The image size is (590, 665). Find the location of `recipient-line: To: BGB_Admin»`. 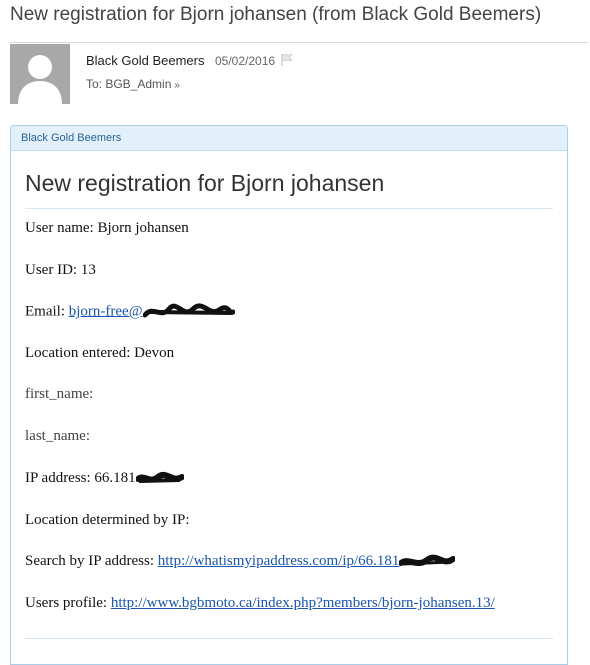

recipient-line: To: BGB_Admin» is located at coordinates (133, 84).